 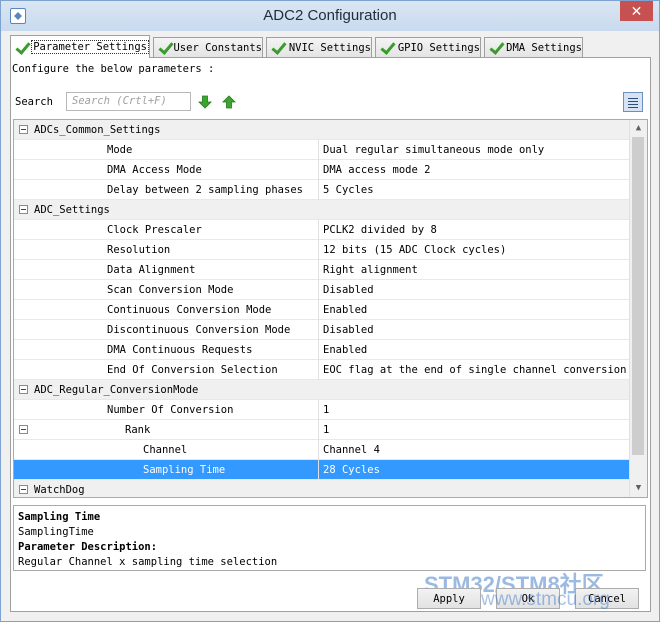 What do you see at coordinates (322, 270) in the screenshot?
I see `parameter-row: Data Alignment Right alignment` at bounding box center [322, 270].